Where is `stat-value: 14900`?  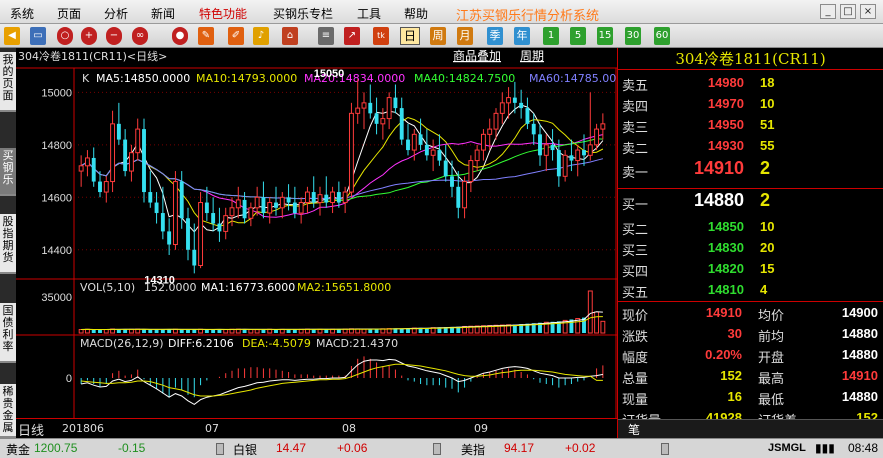 stat-value: 14900 is located at coordinates (859, 312).